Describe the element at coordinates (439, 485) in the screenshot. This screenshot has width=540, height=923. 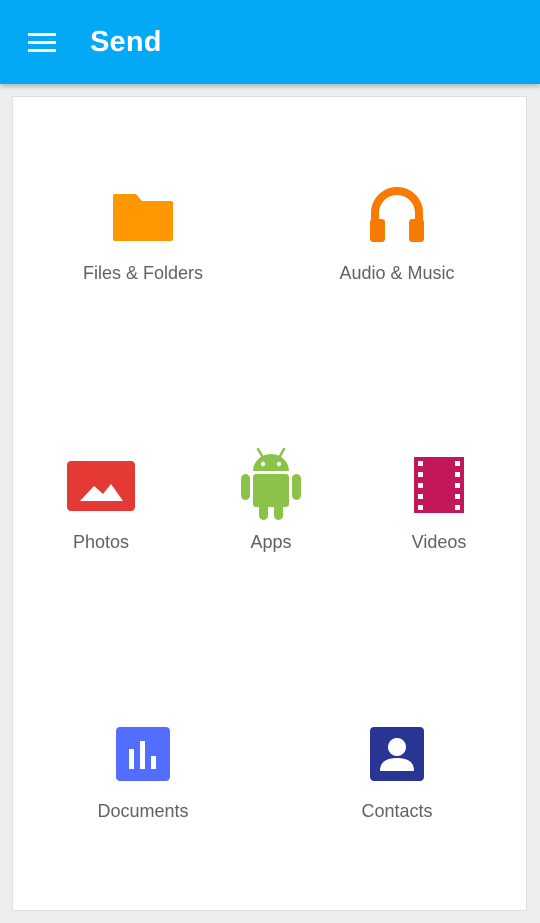
I see `film-icon` at that location.